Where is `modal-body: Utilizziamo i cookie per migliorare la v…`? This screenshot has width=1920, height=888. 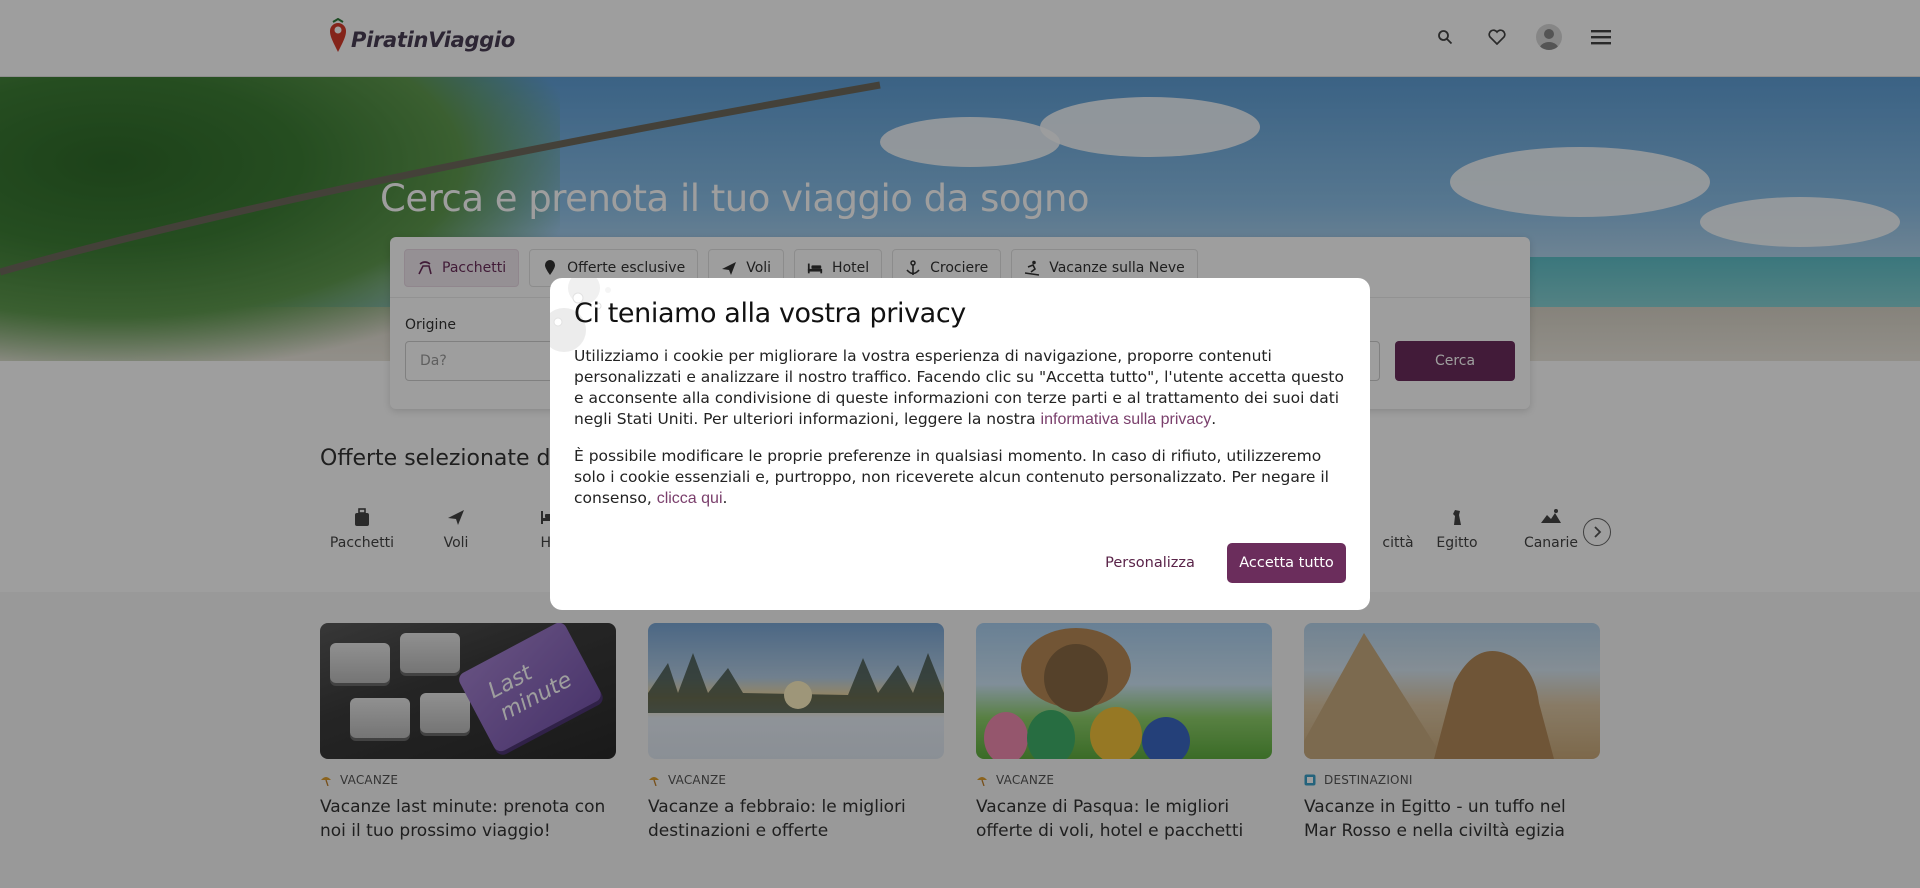
modal-body: Utilizziamo i cookie per migliorare la v… is located at coordinates (964, 435).